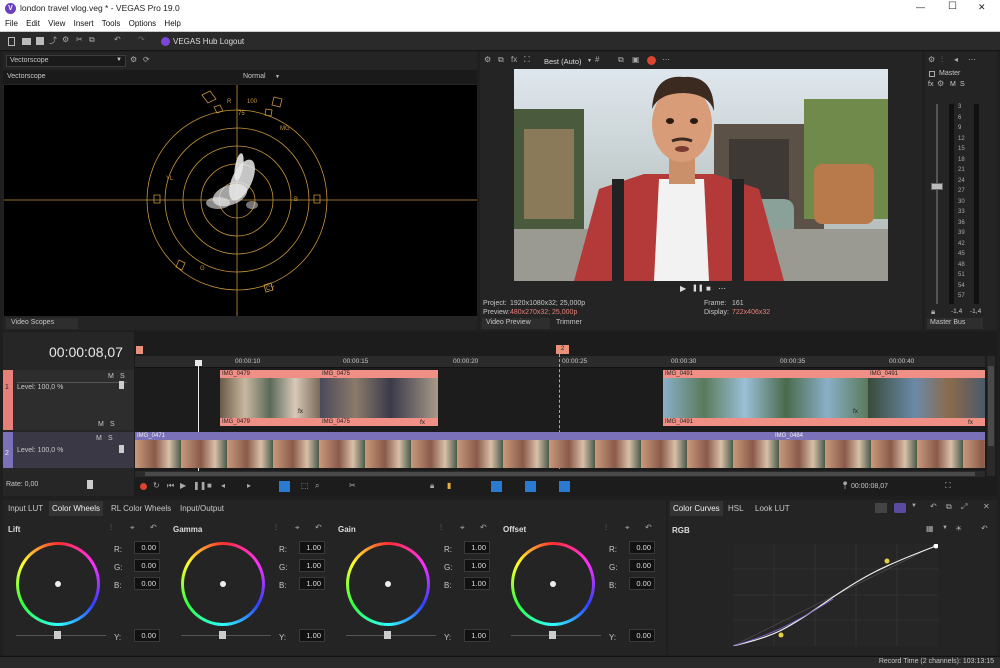 The height and width of the screenshot is (668, 1000). What do you see at coordinates (208, 41) in the screenshot?
I see `vegas-hub-logout: VEGAS Hub Logout` at bounding box center [208, 41].